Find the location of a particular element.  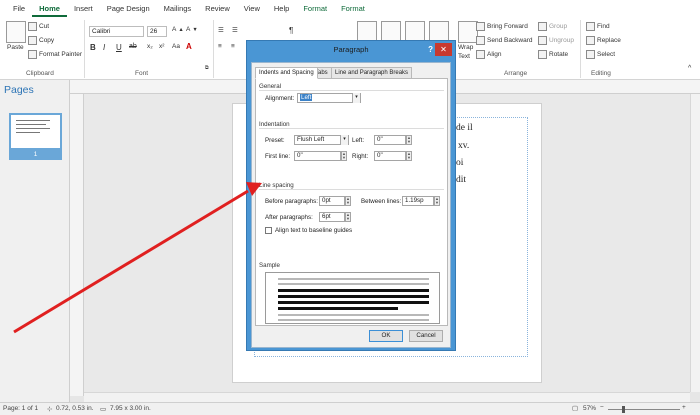

annotation-arrow is located at coordinates (137, 258).